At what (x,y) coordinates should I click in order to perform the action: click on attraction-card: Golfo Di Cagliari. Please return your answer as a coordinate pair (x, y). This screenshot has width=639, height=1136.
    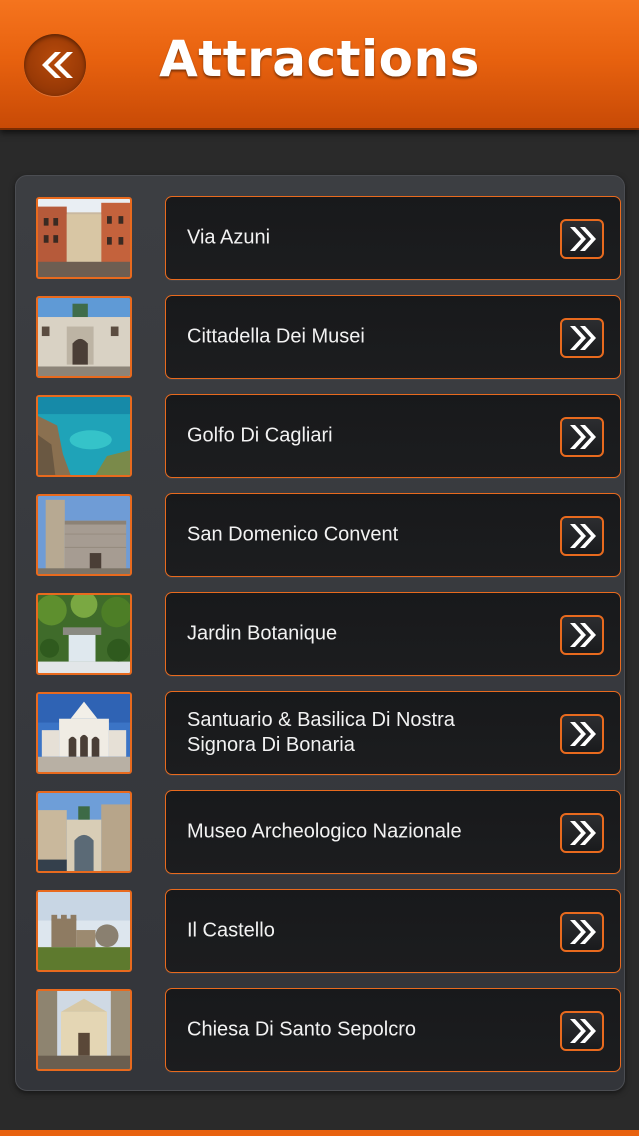
    Looking at the image, I should click on (393, 436).